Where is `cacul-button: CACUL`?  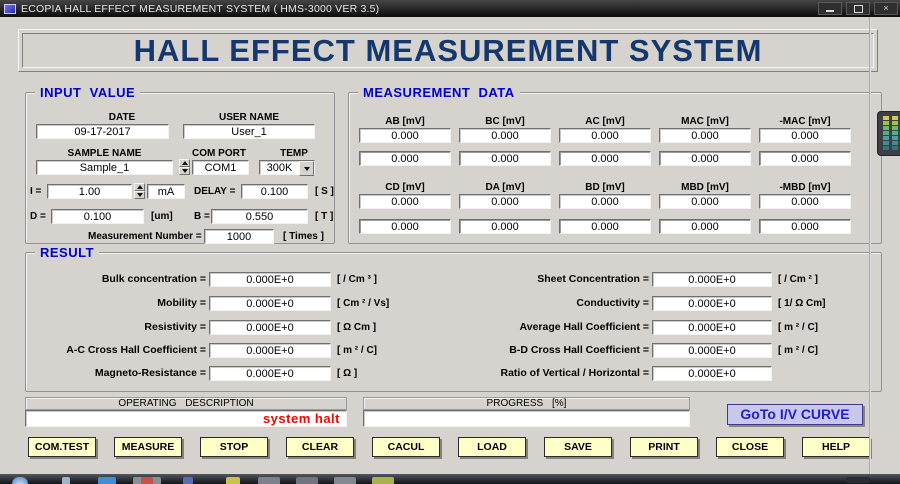 cacul-button: CACUL is located at coordinates (406, 447).